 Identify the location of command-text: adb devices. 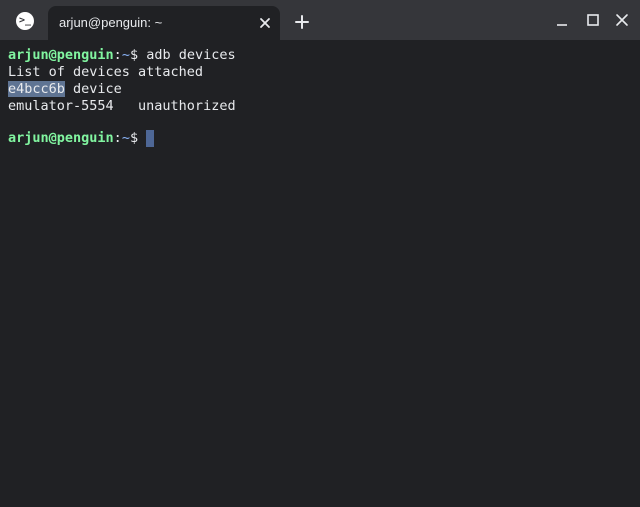
(191, 55).